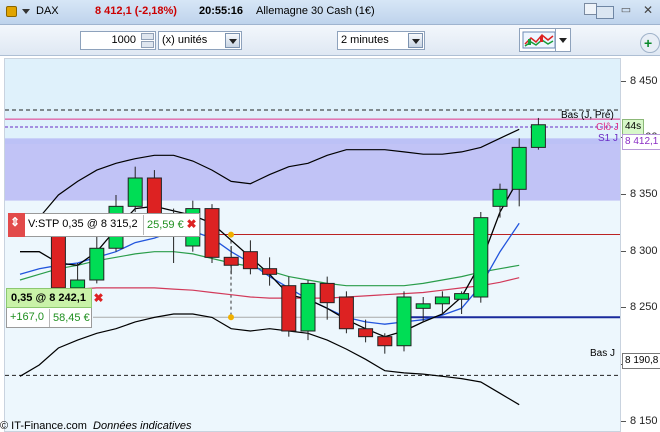 The width and height of the screenshot is (660, 432). I want to click on timer-tag: 44s, so click(633, 127).